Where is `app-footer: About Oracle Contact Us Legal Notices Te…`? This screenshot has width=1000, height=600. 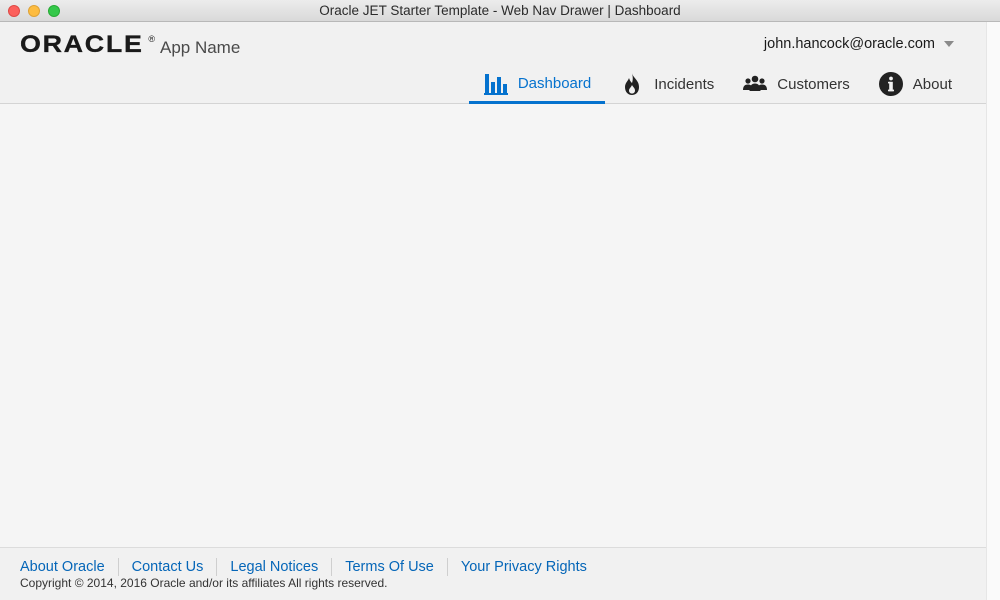
app-footer: About Oracle Contact Us Legal Notices Te… is located at coordinates (493, 573).